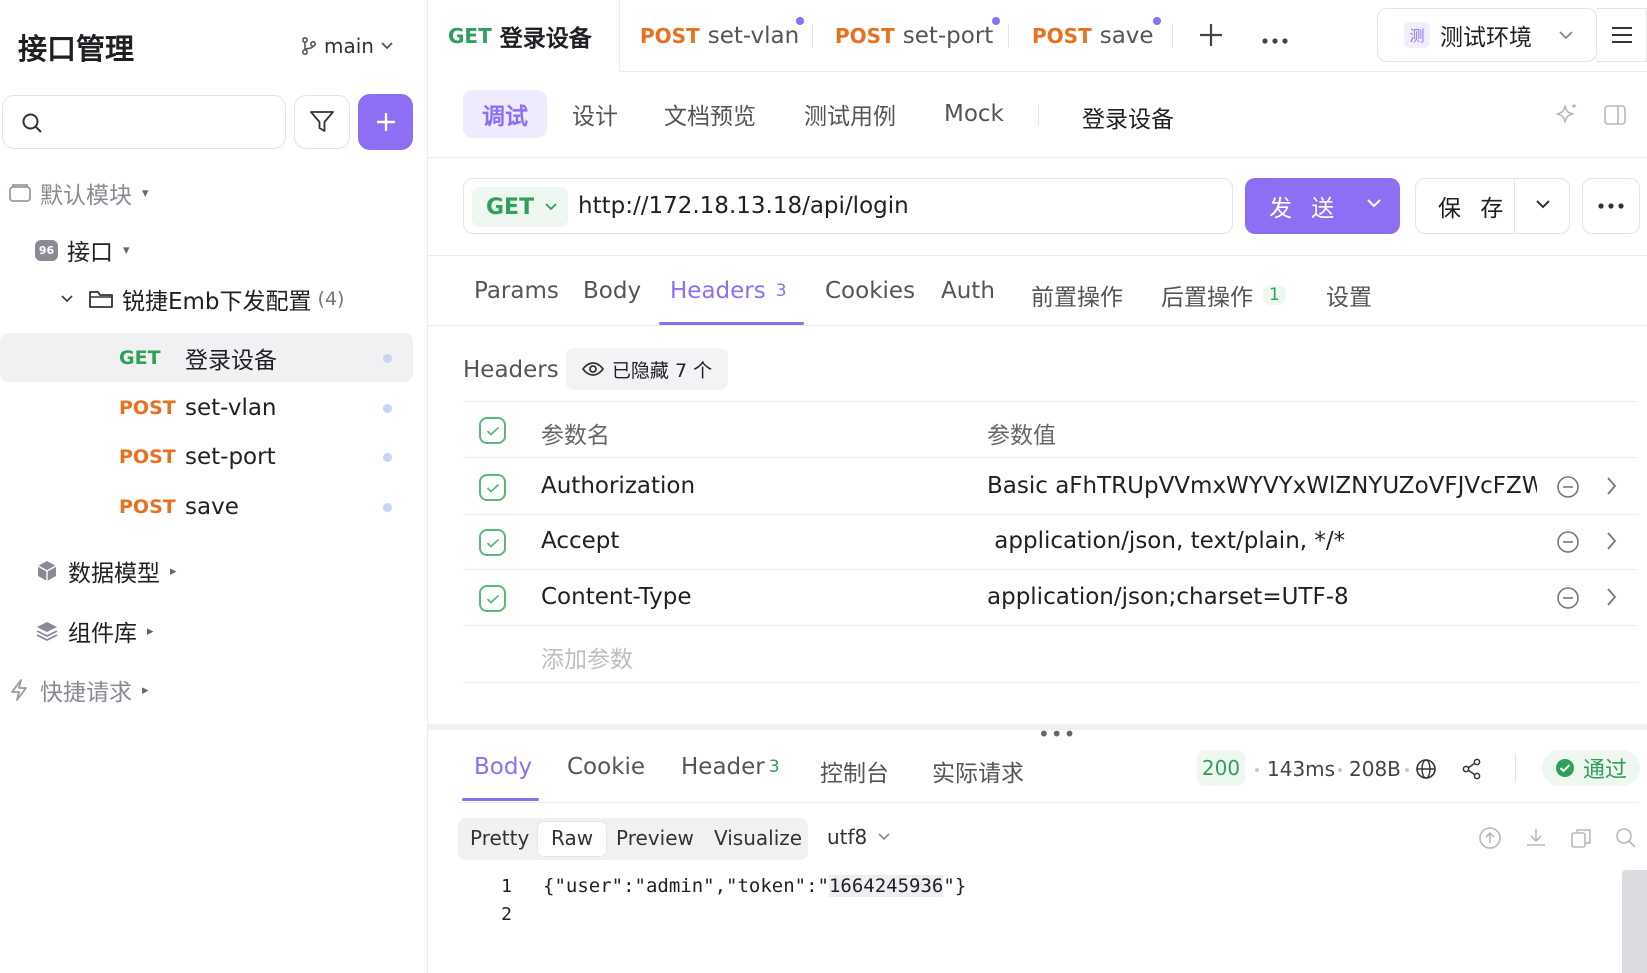 The height and width of the screenshot is (973, 1647). I want to click on tabs-more-button, so click(1275, 39).